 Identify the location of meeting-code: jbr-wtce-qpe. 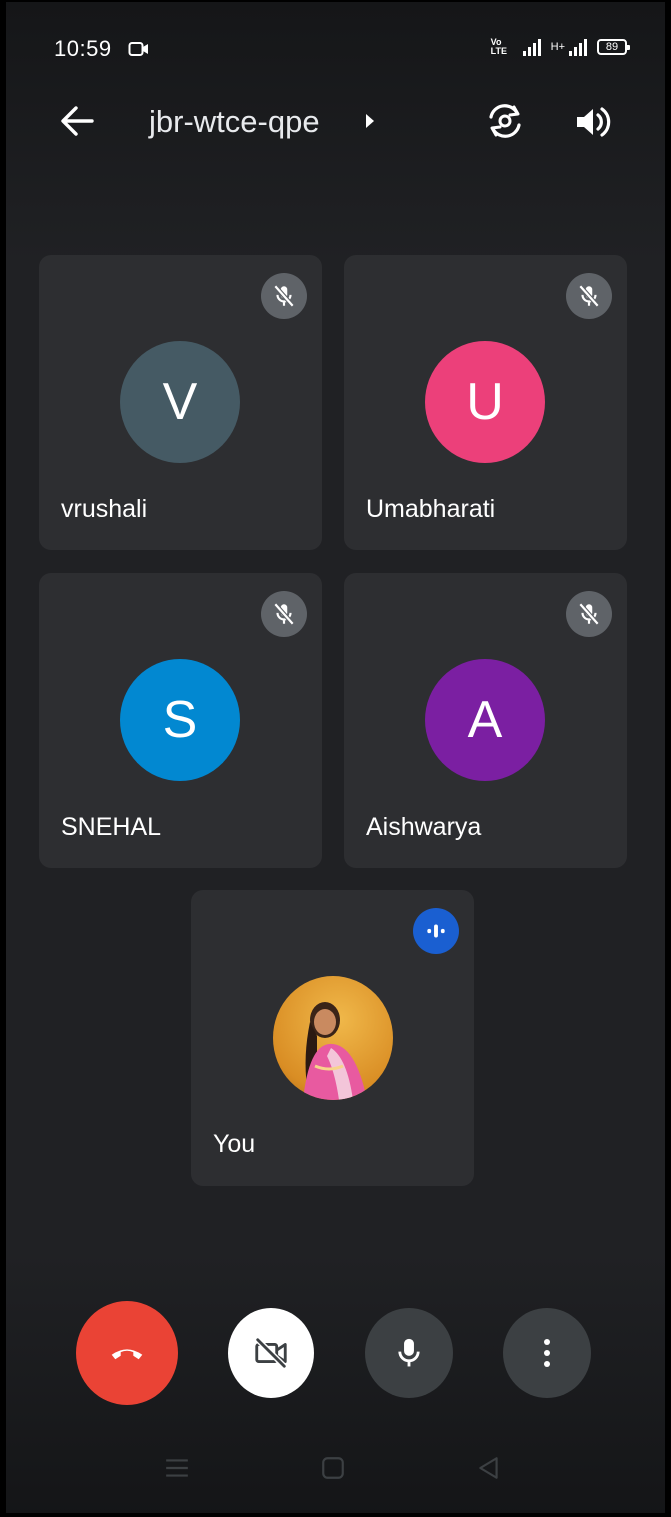
(234, 122).